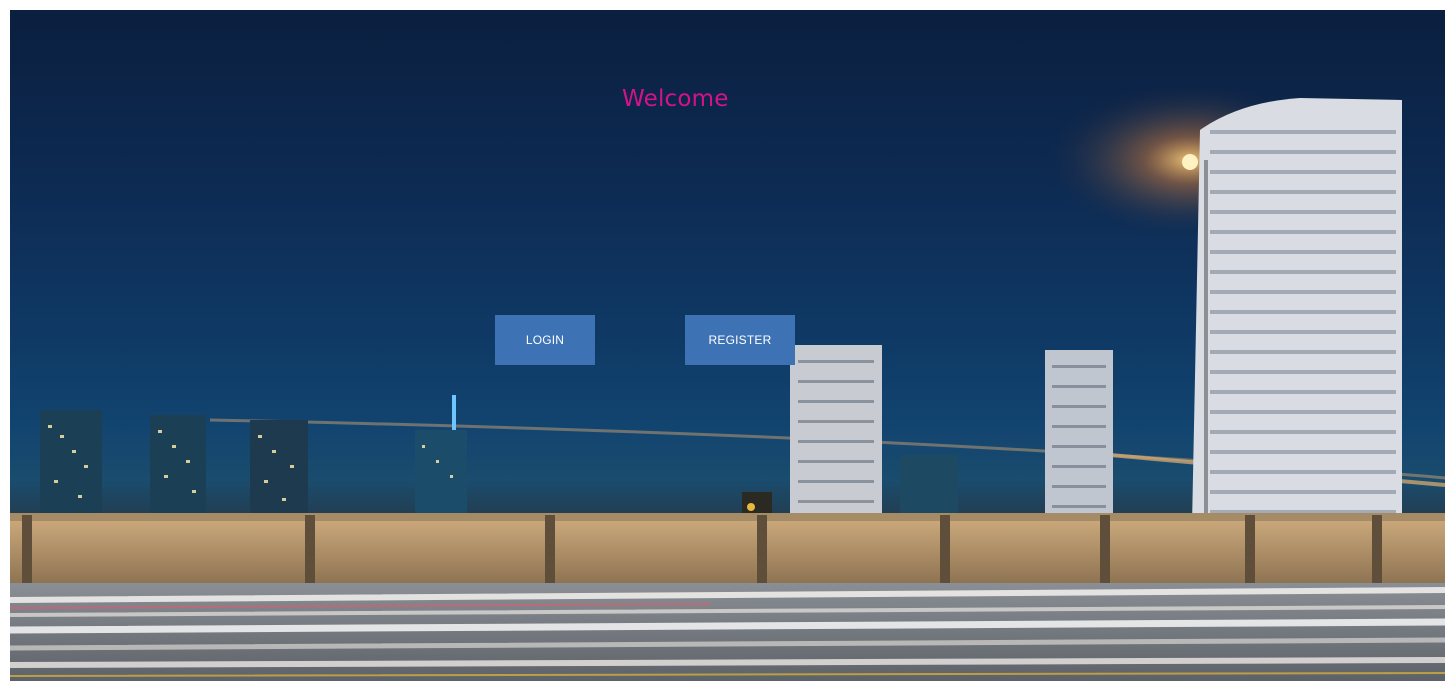  I want to click on barrier-top-rail, so click(727, 517).